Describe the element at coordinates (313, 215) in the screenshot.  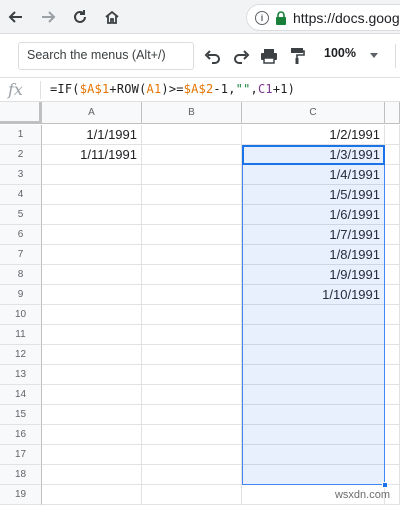
I see `cell: 1/6/1991` at that location.